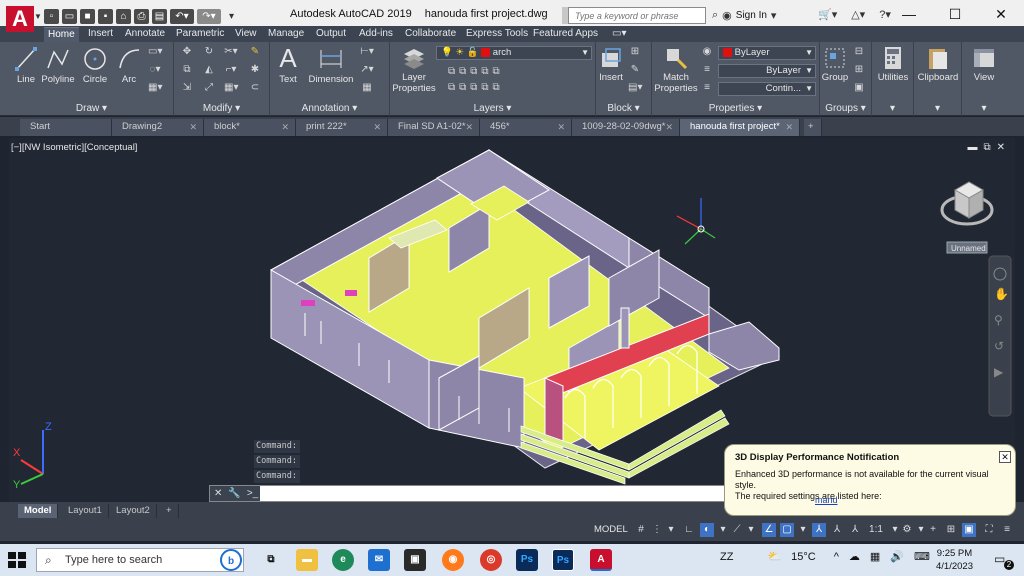  Describe the element at coordinates (827, 14) in the screenshot. I see `cart-icon: 🛒▾` at that location.